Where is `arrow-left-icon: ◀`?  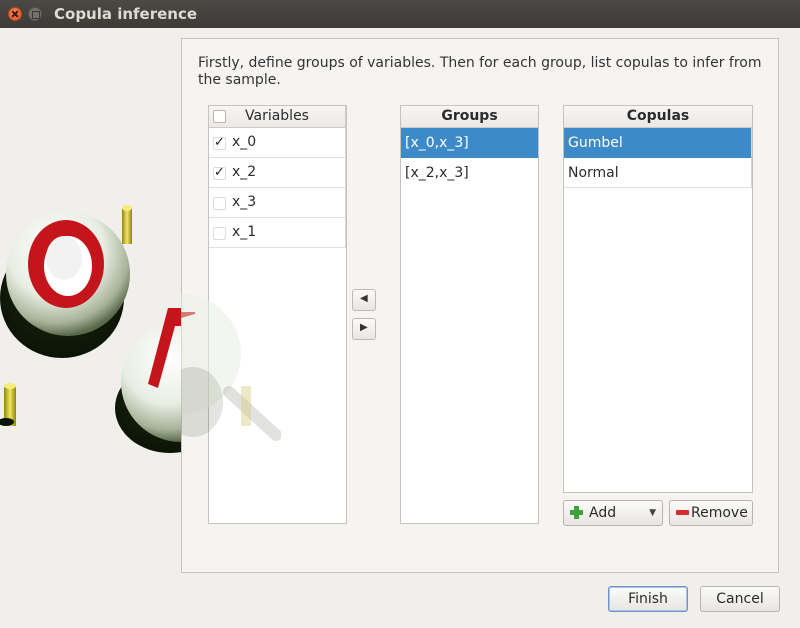 arrow-left-icon: ◀ is located at coordinates (364, 298).